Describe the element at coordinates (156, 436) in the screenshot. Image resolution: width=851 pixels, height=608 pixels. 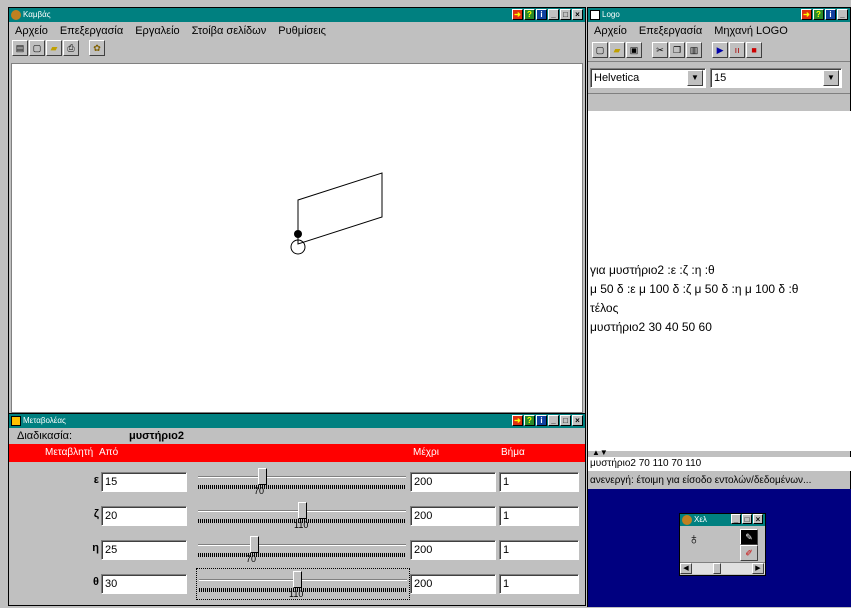
I see `procedure-name: μυστήριο2` at that location.